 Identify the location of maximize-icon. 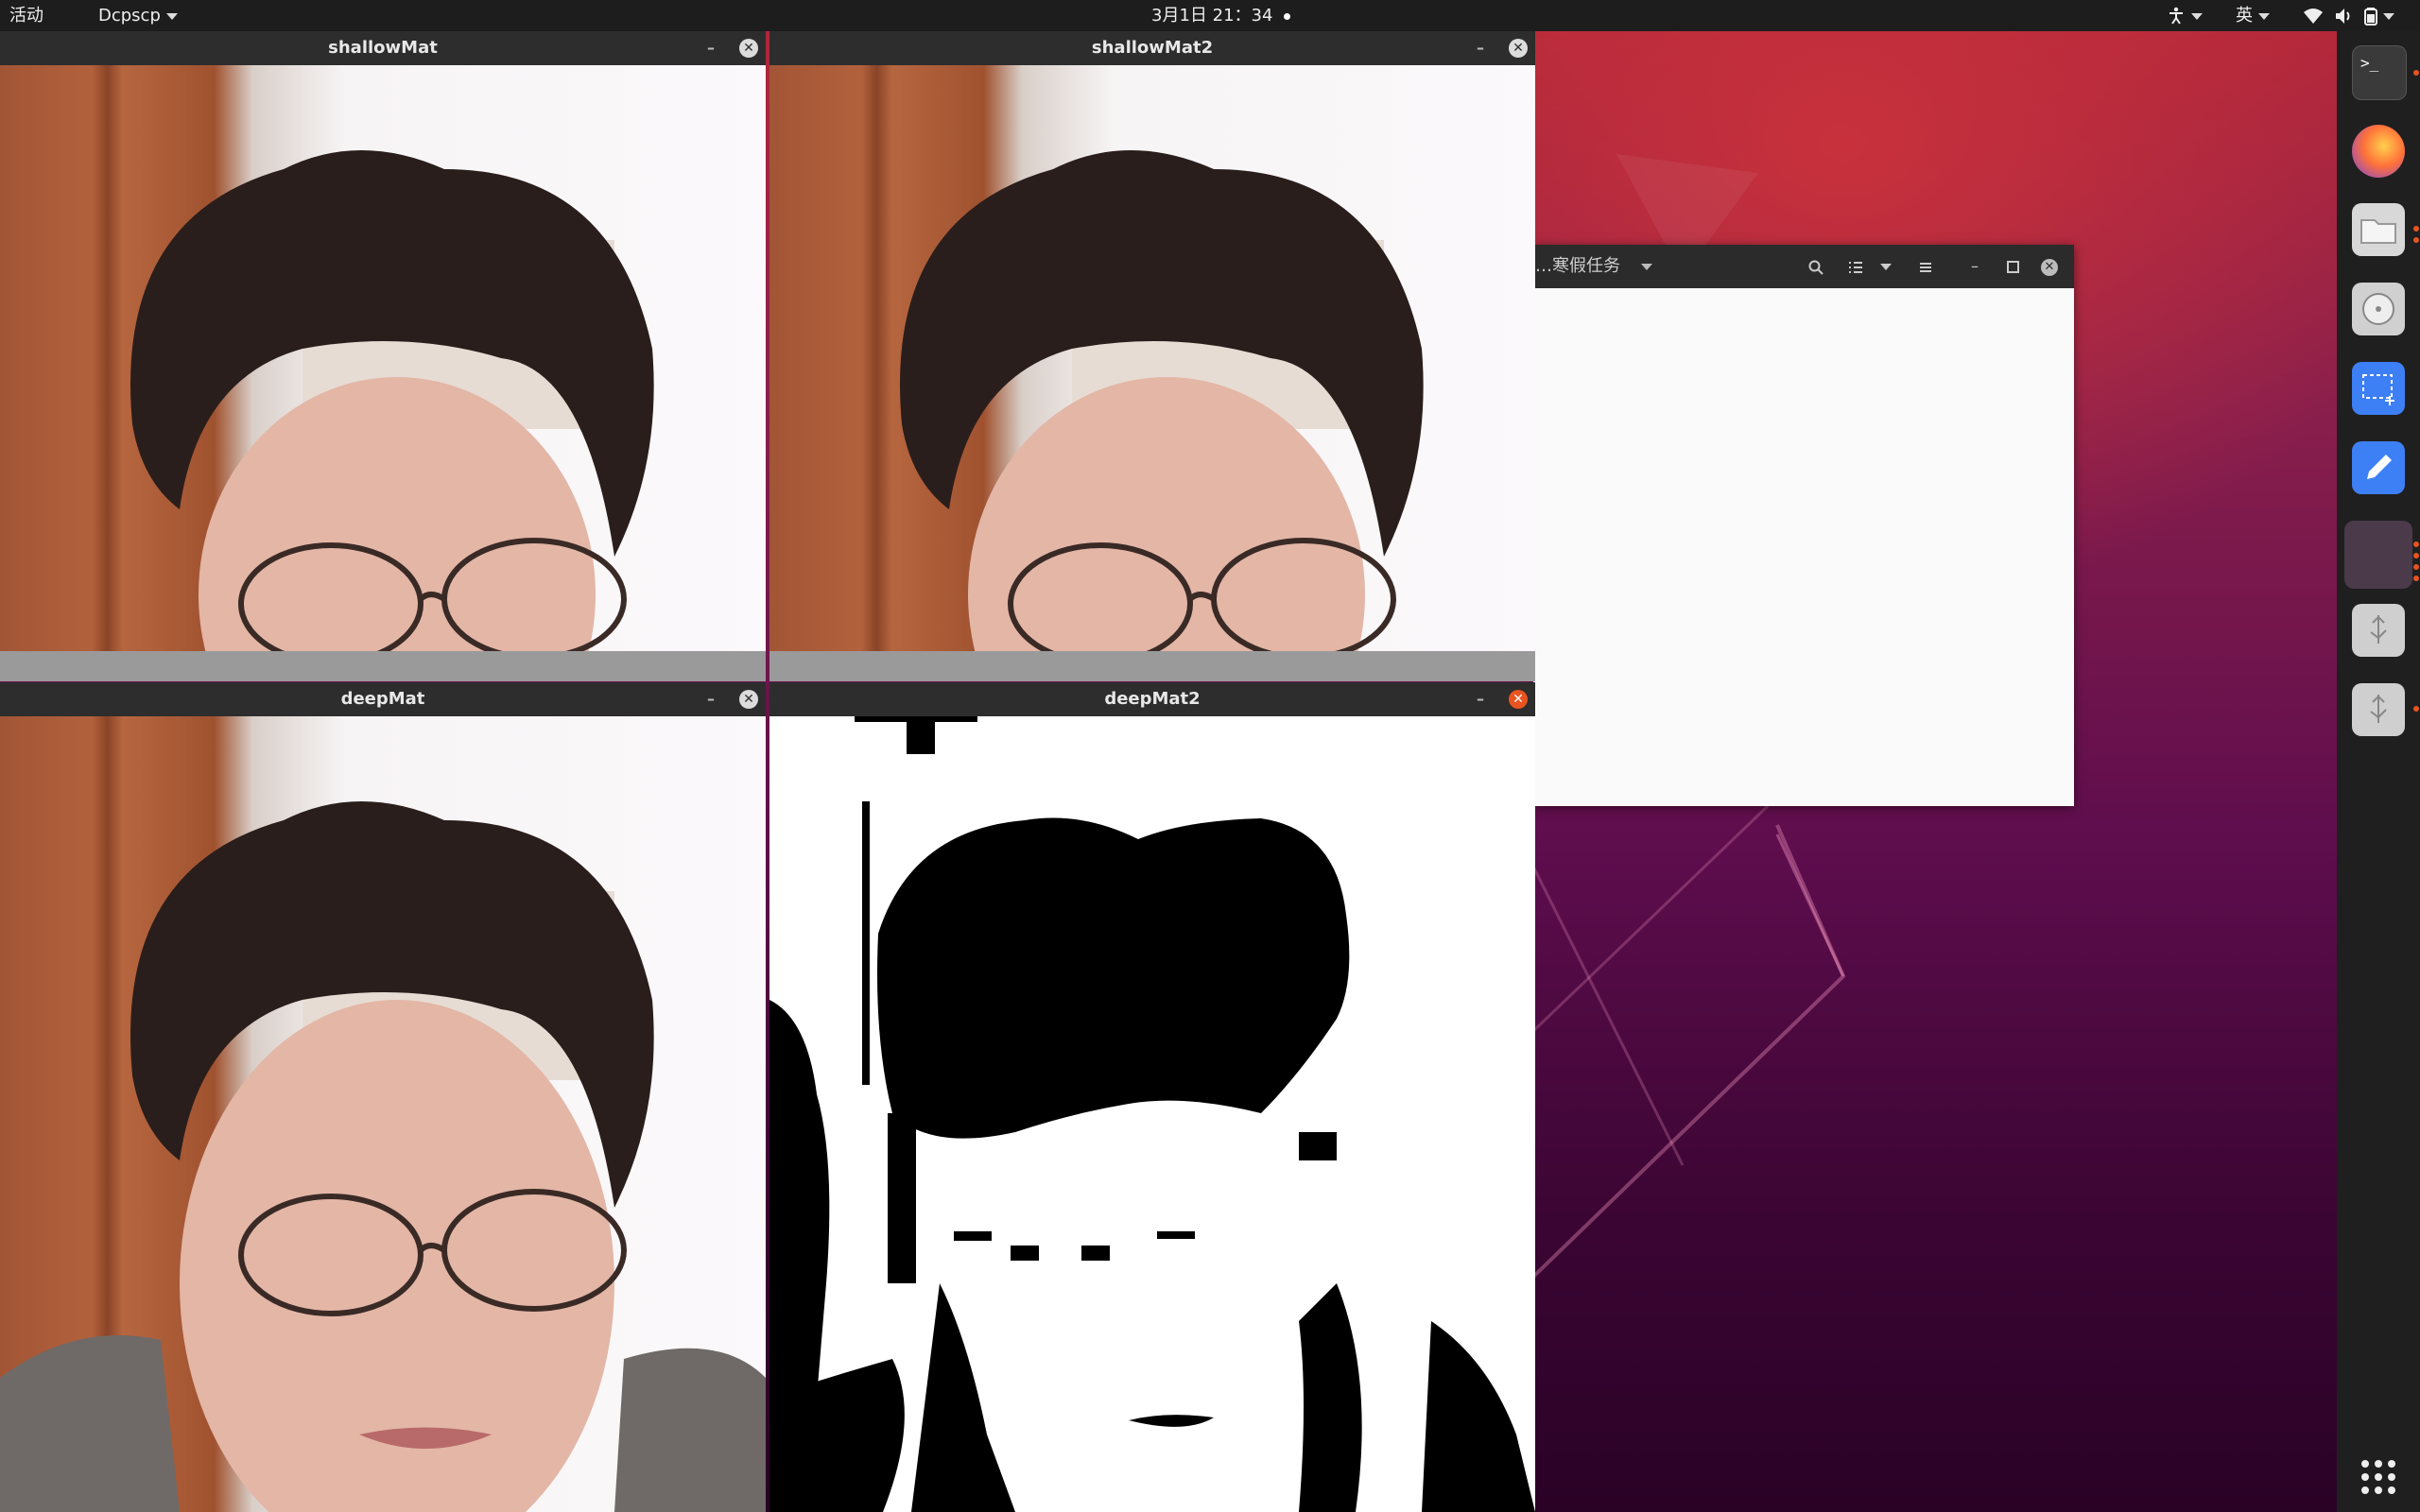
(2012, 267).